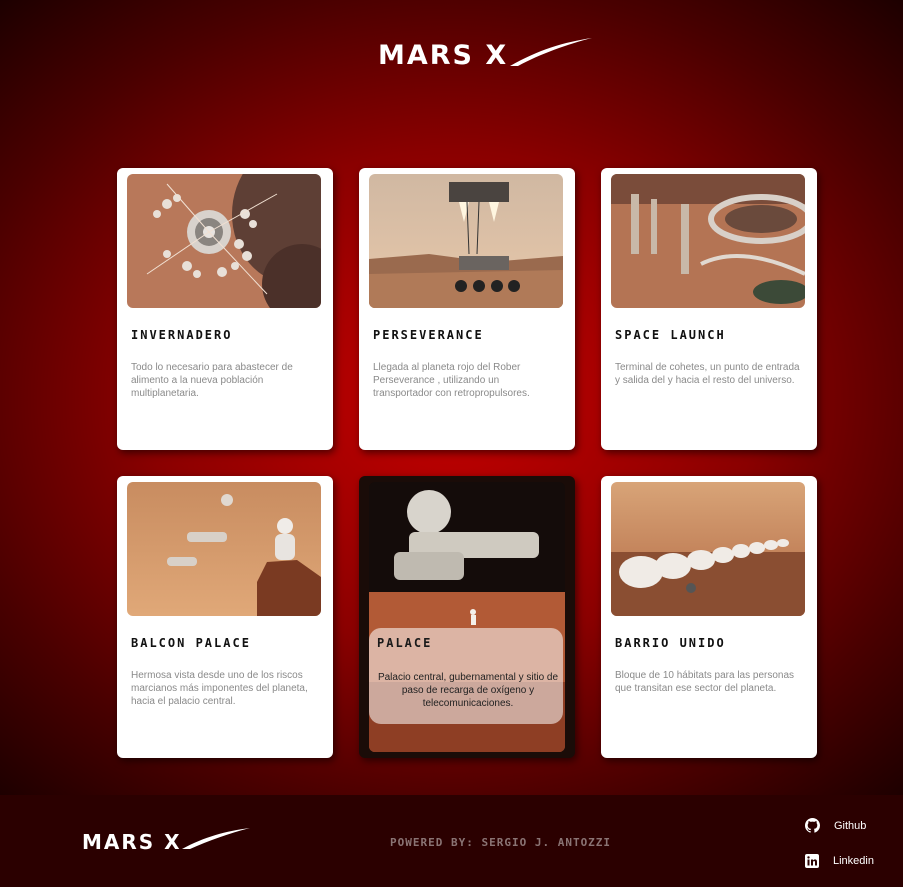  I want to click on balcony-view-image, so click(224, 549).